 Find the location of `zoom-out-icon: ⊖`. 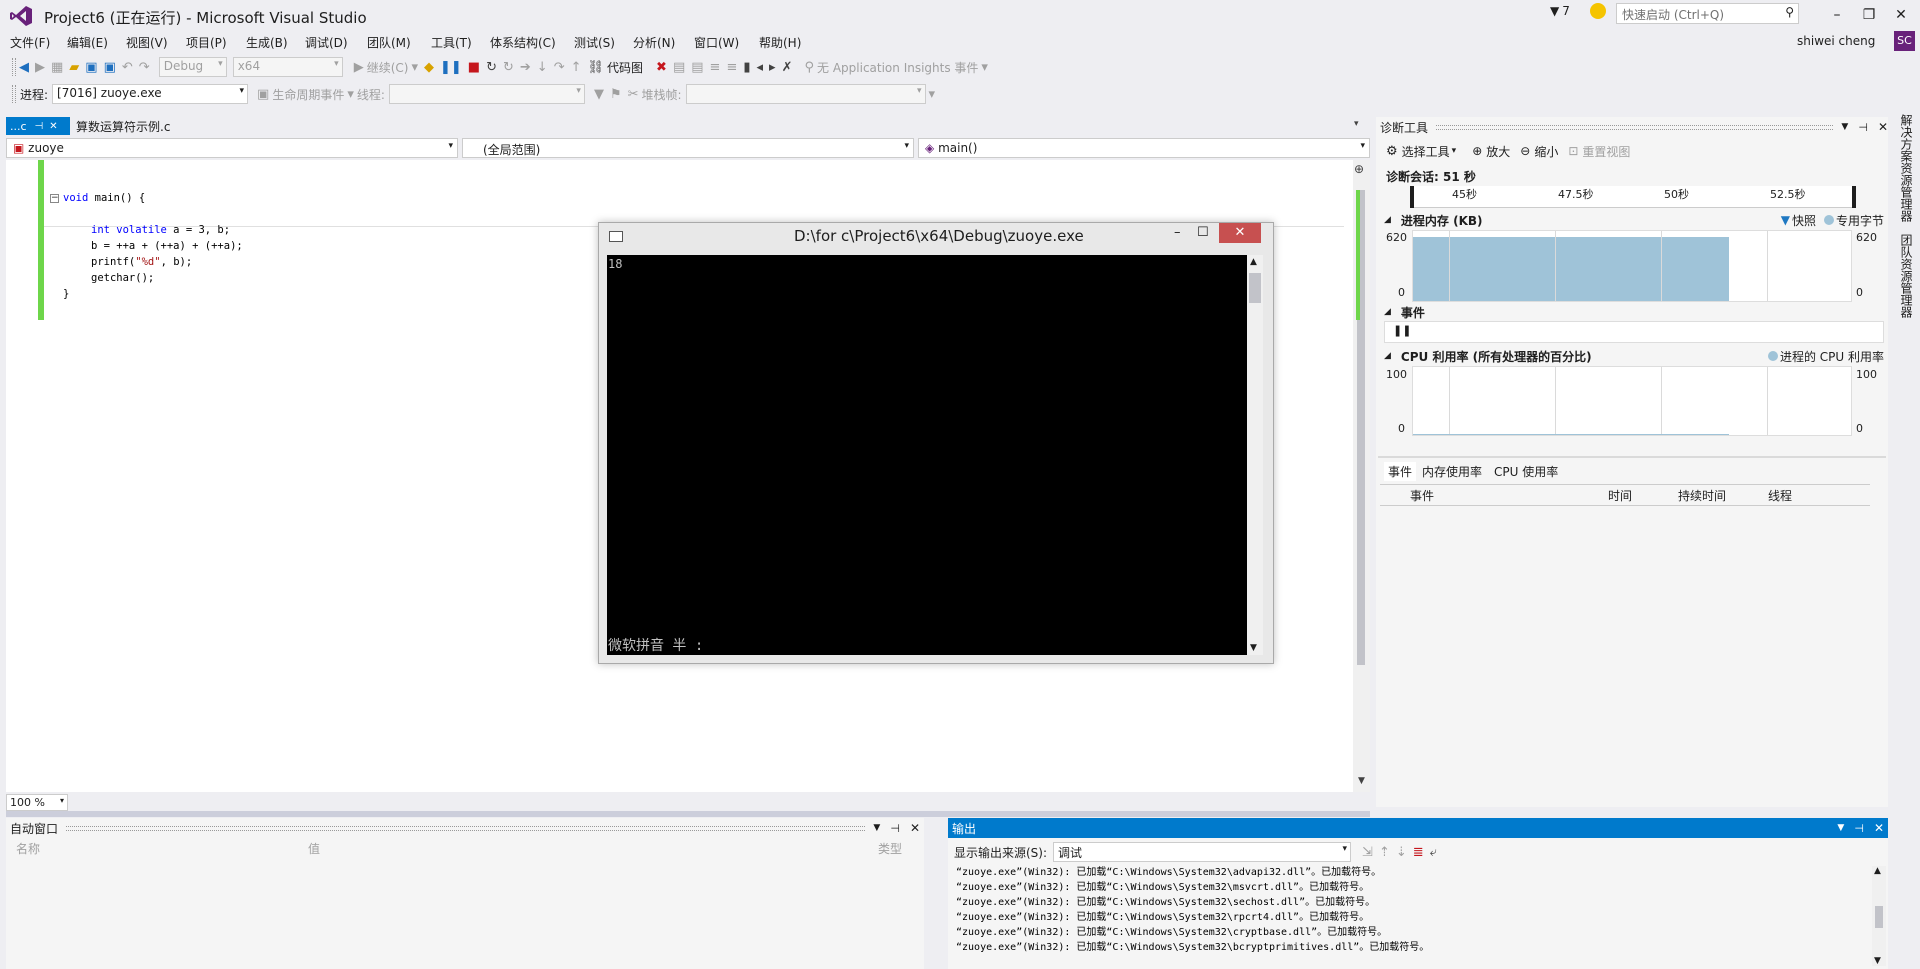

zoom-out-icon: ⊖ is located at coordinates (1525, 151).